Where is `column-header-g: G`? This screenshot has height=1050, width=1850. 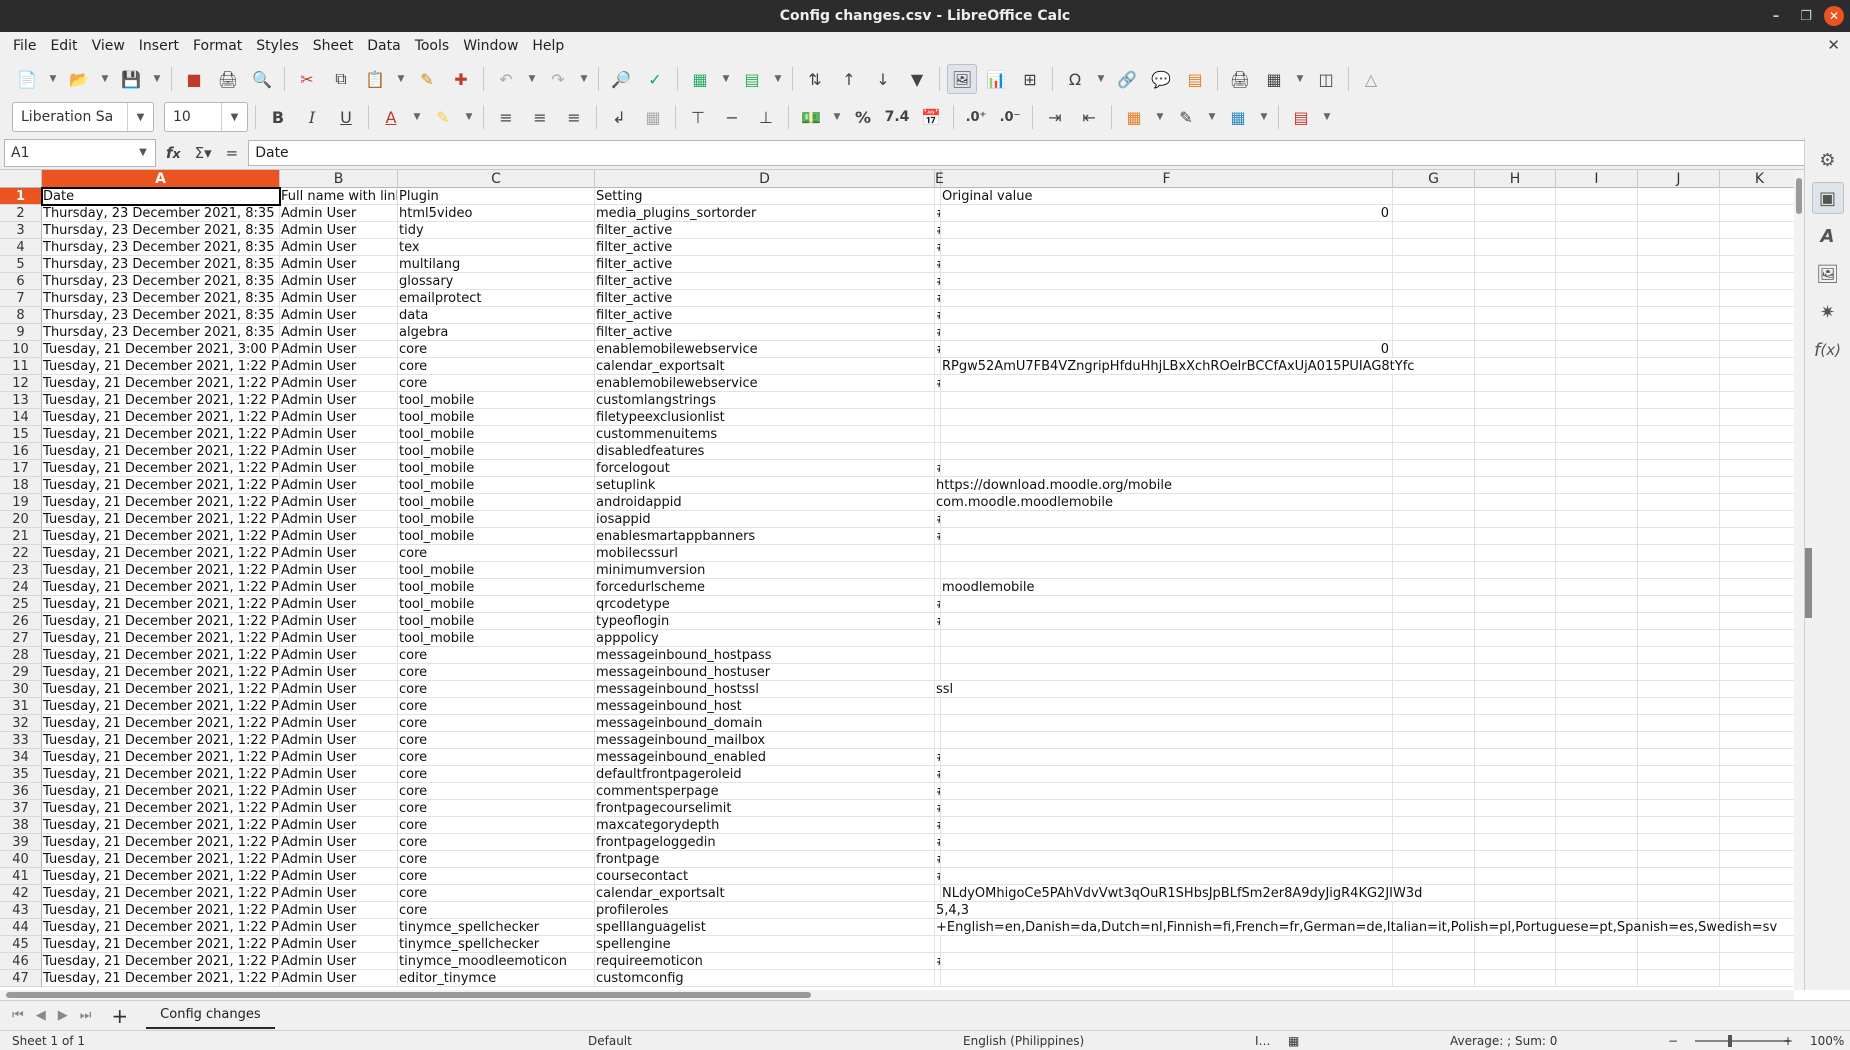
column-header-g: G is located at coordinates (1434, 179).